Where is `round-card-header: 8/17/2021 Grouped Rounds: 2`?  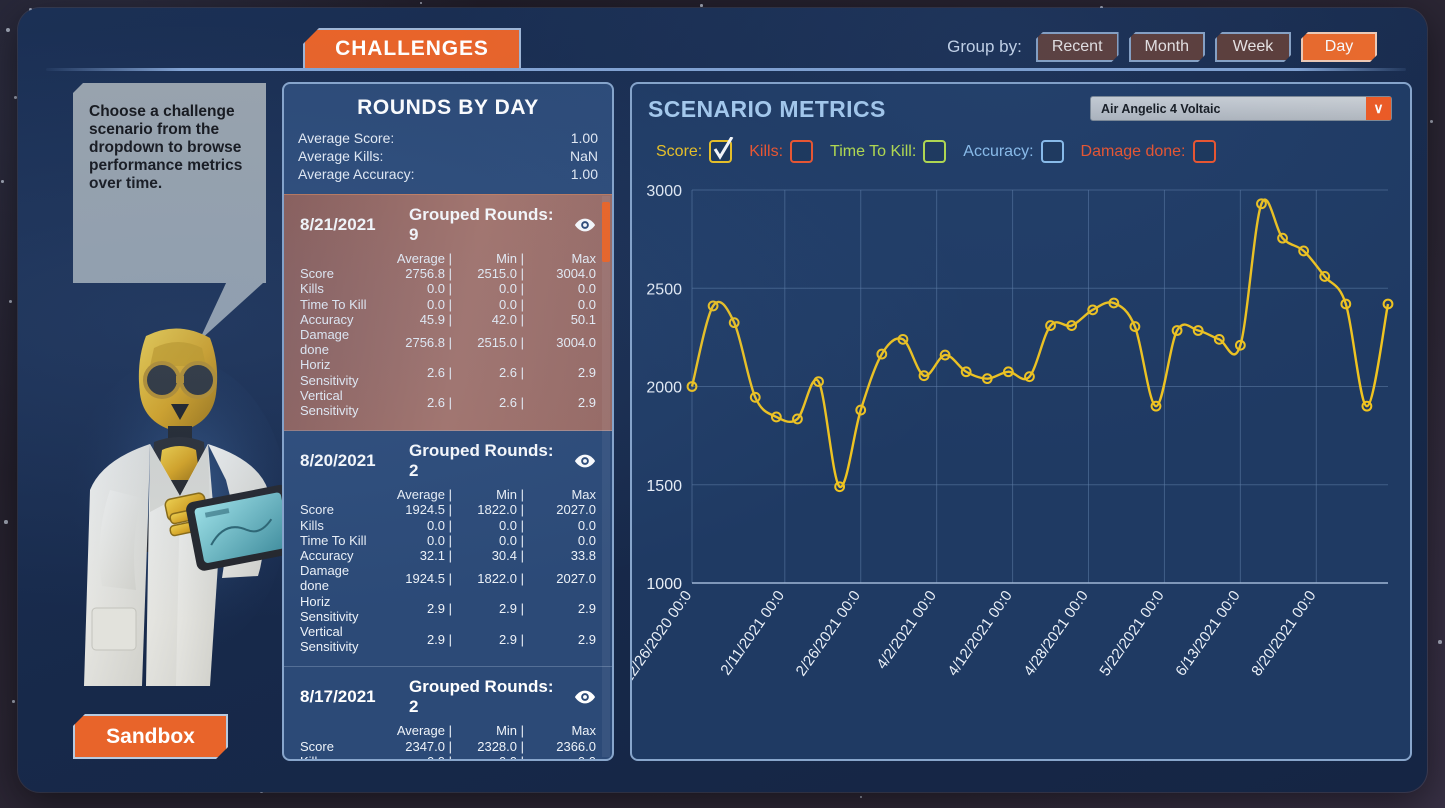
round-card-header: 8/17/2021 Grouped Rounds: 2 is located at coordinates (448, 697).